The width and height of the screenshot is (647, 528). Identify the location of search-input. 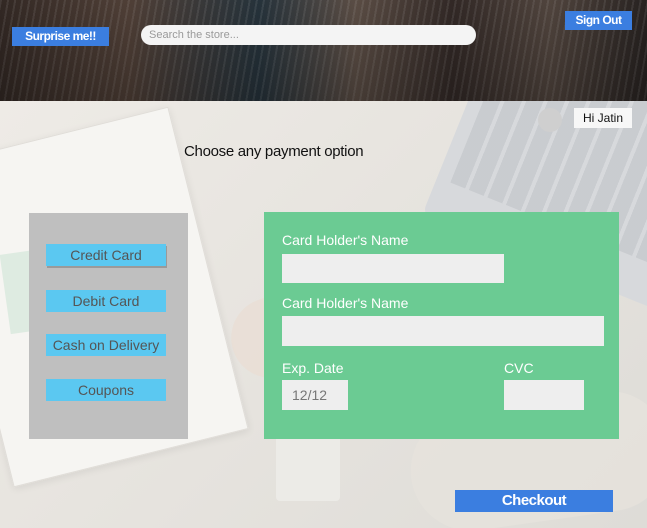
(308, 35).